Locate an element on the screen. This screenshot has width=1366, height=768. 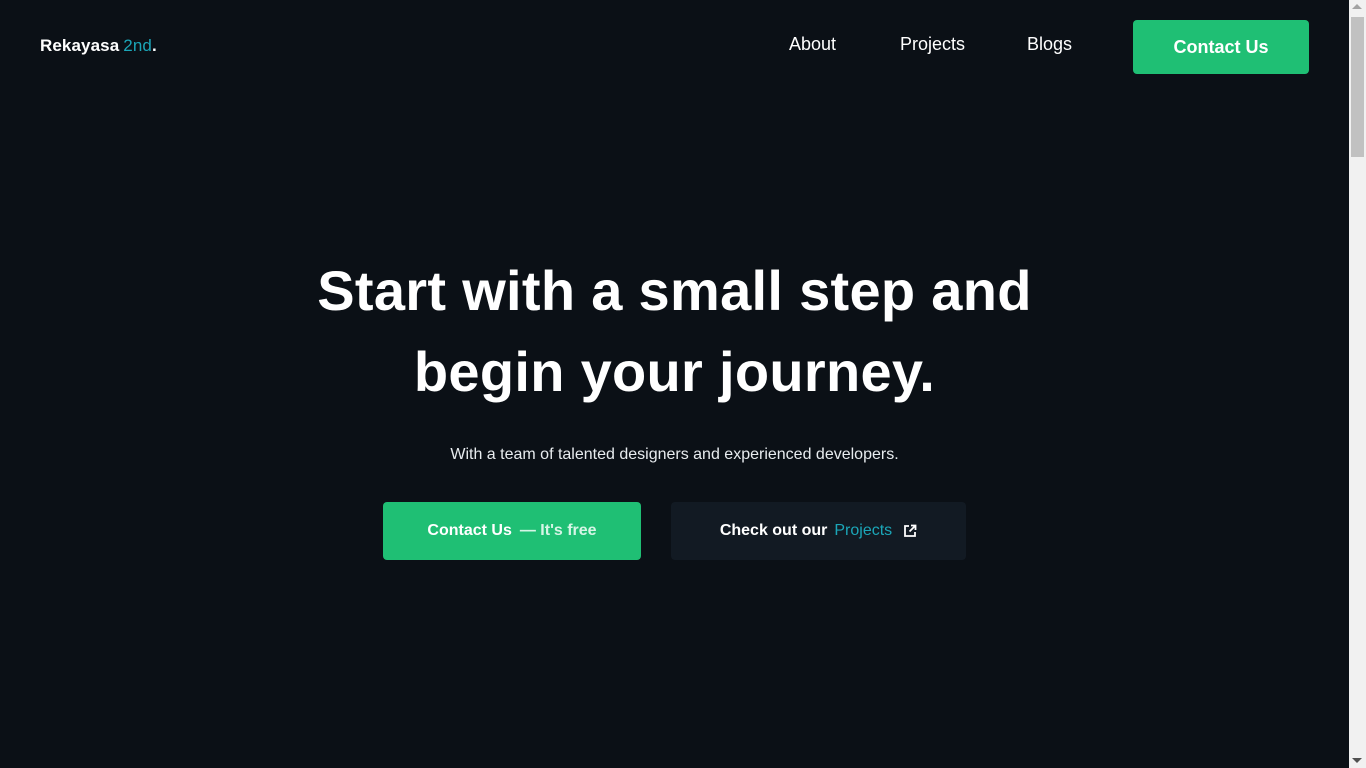
projects-button: Check out our Projects is located at coordinates (818, 531).